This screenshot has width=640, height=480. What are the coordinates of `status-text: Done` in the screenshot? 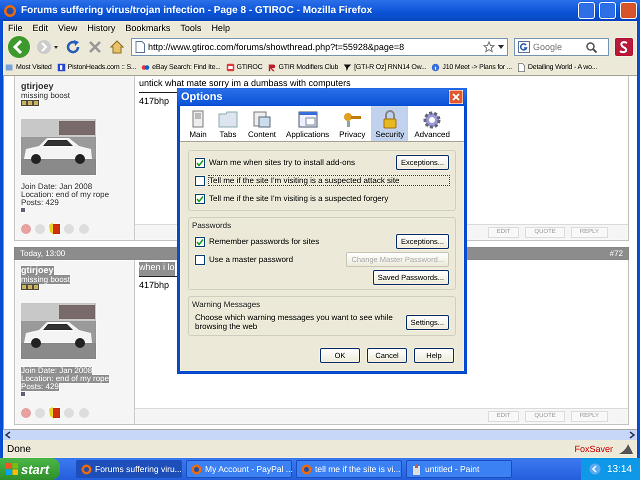 It's located at (19, 449).